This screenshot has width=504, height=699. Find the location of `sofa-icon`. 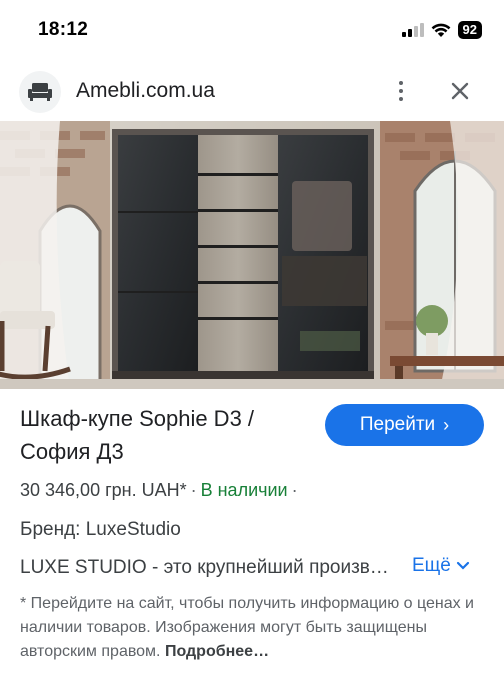

sofa-icon is located at coordinates (40, 92).